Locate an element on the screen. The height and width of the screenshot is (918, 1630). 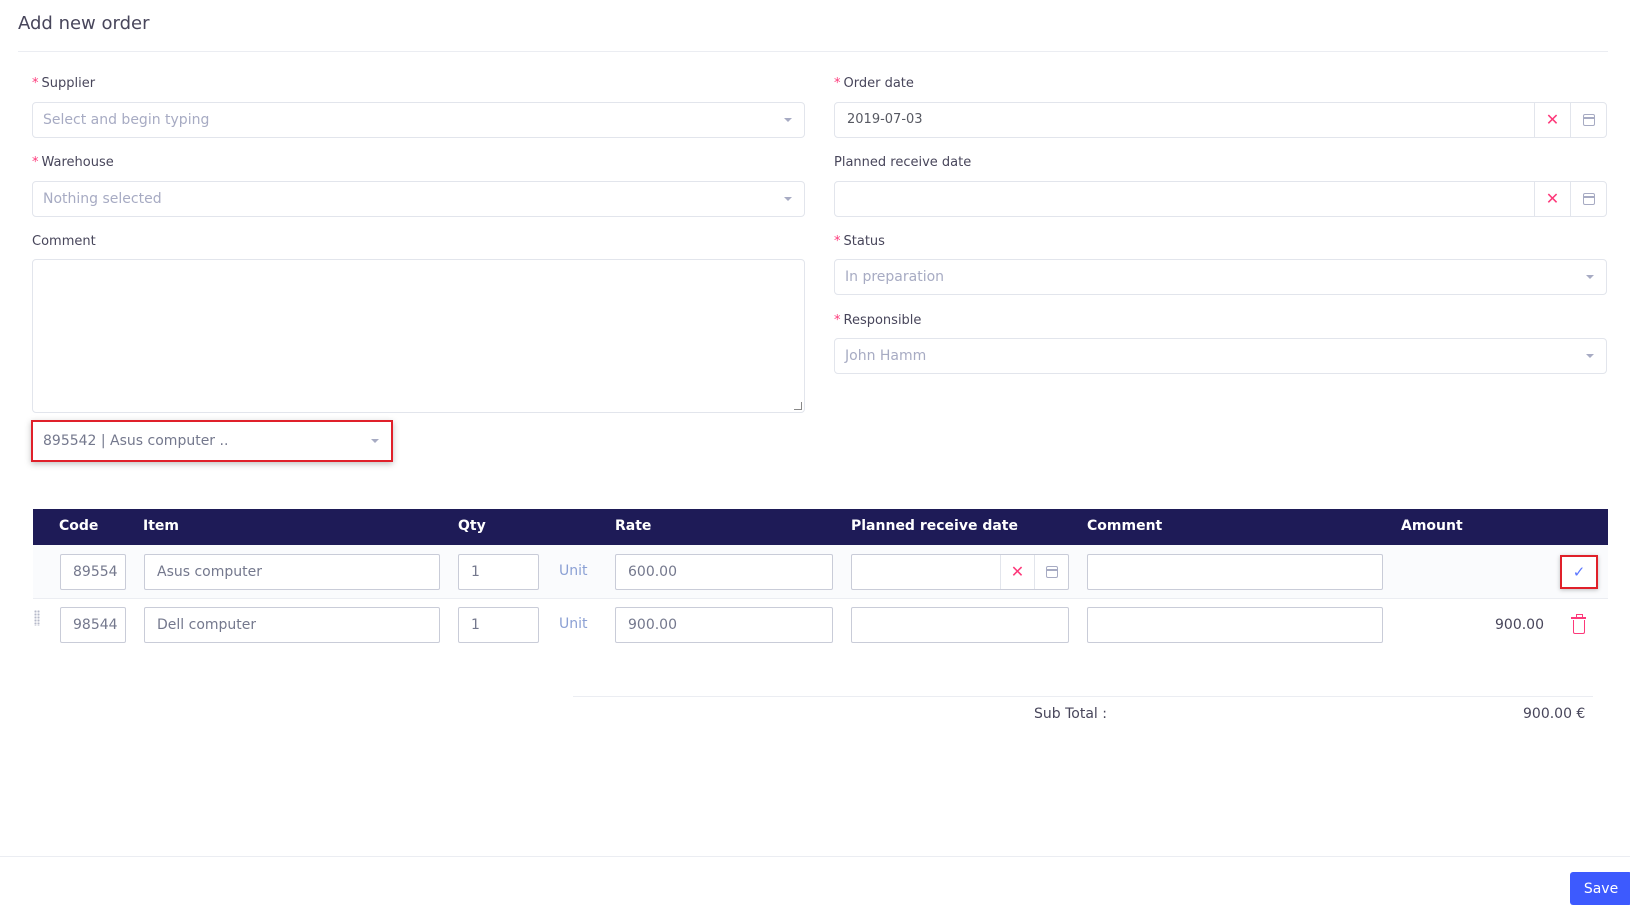
column-header-code: Code is located at coordinates (79, 526).